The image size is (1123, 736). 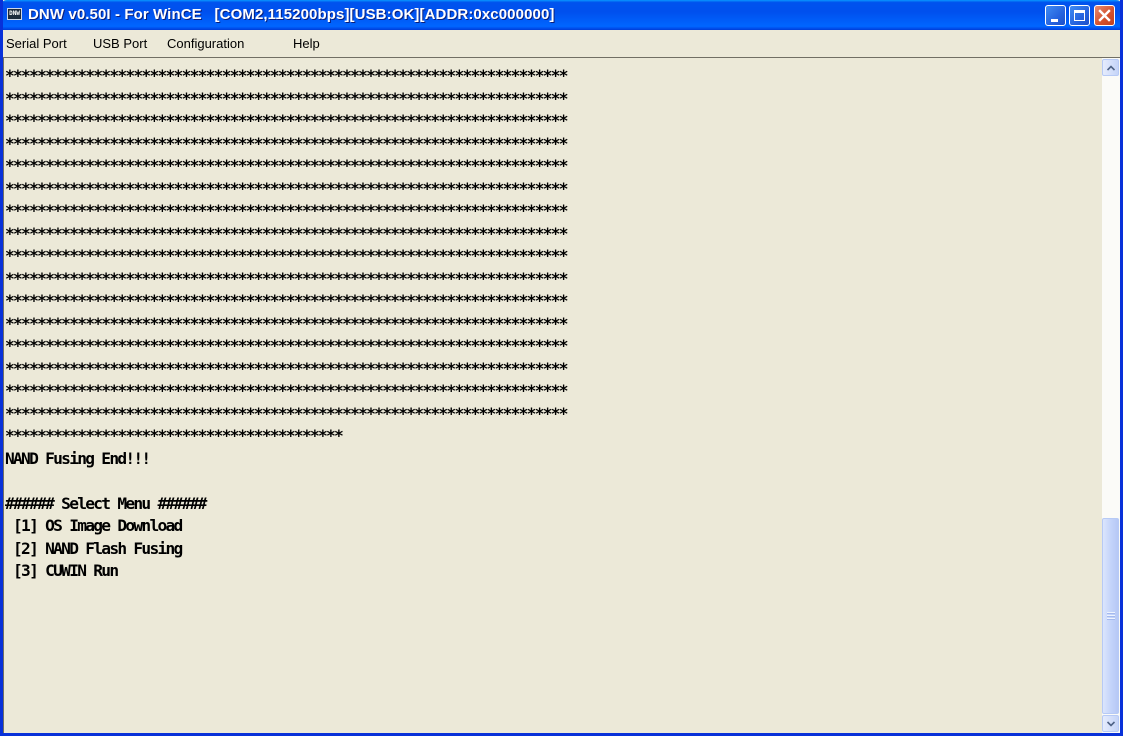 I want to click on terminal-line: [3] CUWIN Run, so click(x=62, y=570).